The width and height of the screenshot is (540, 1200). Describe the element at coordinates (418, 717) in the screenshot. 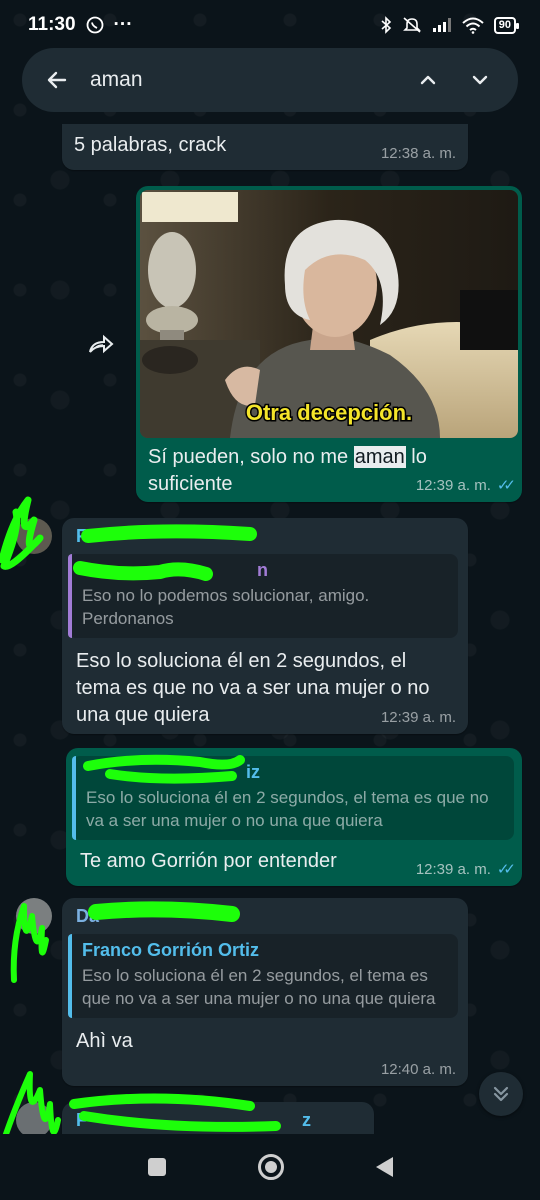

I see `message-time: 12:39 a. m.` at that location.